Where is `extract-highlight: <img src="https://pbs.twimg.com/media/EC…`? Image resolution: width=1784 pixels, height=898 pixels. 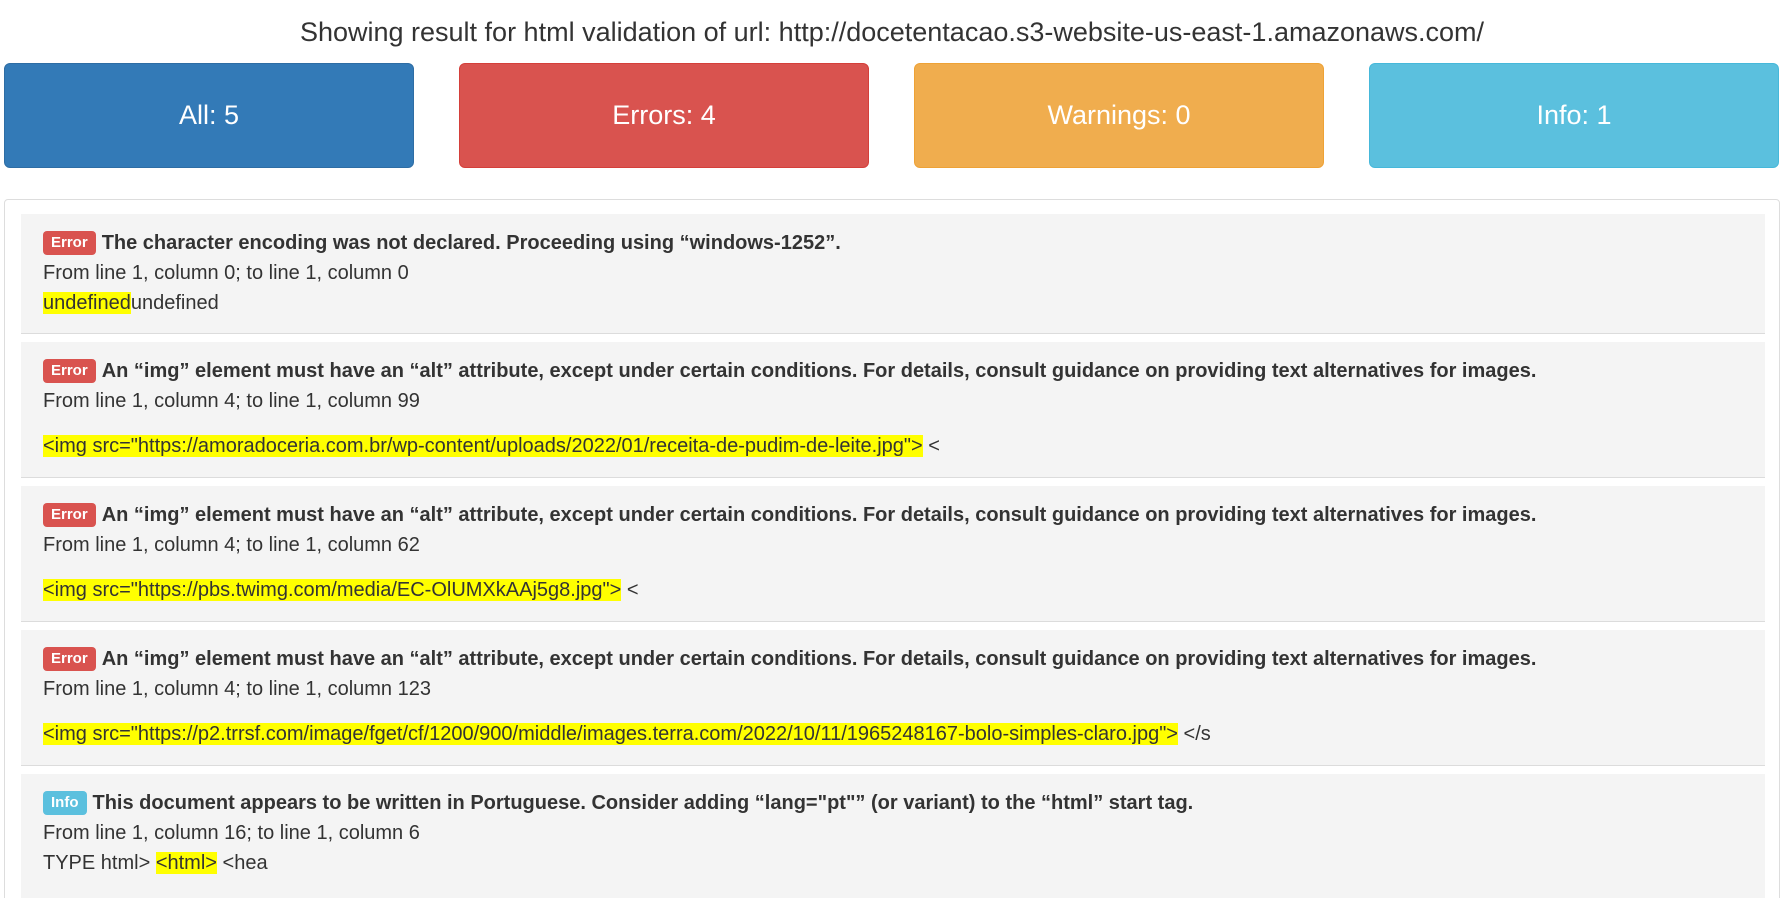
extract-highlight: <img src="https://pbs.twimg.com/media/EC… is located at coordinates (332, 590).